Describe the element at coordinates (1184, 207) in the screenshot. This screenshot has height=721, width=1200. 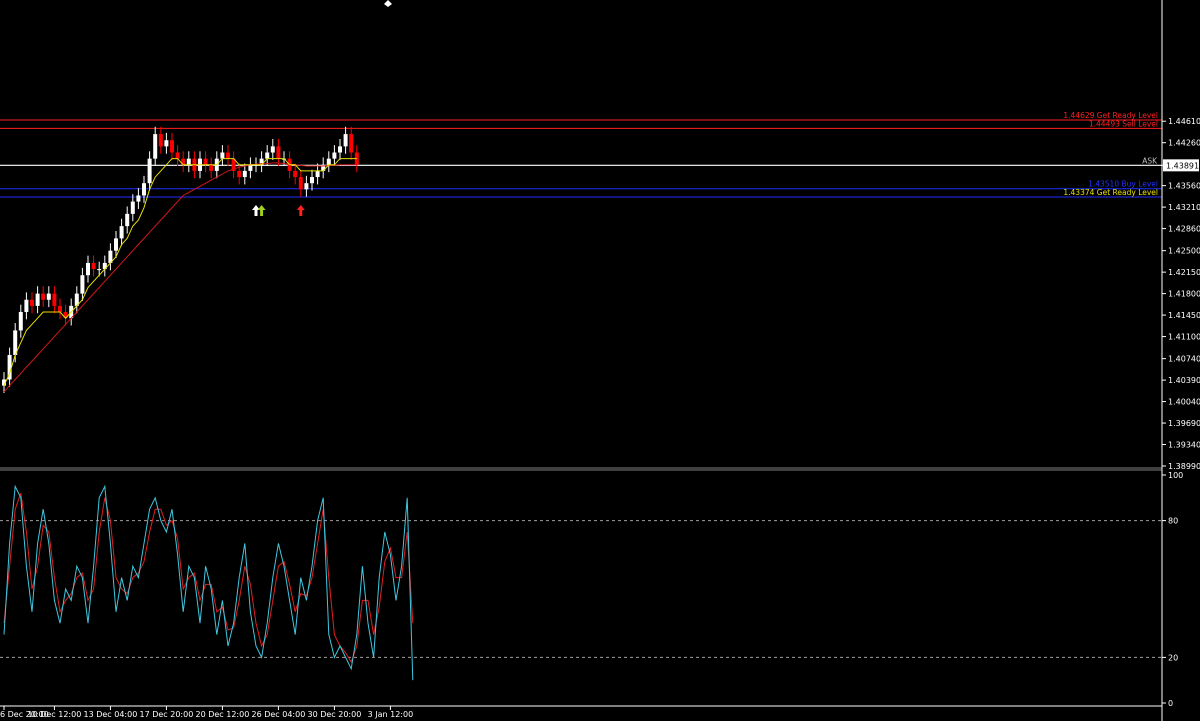
I see `price-tick-label: 1.43210` at that location.